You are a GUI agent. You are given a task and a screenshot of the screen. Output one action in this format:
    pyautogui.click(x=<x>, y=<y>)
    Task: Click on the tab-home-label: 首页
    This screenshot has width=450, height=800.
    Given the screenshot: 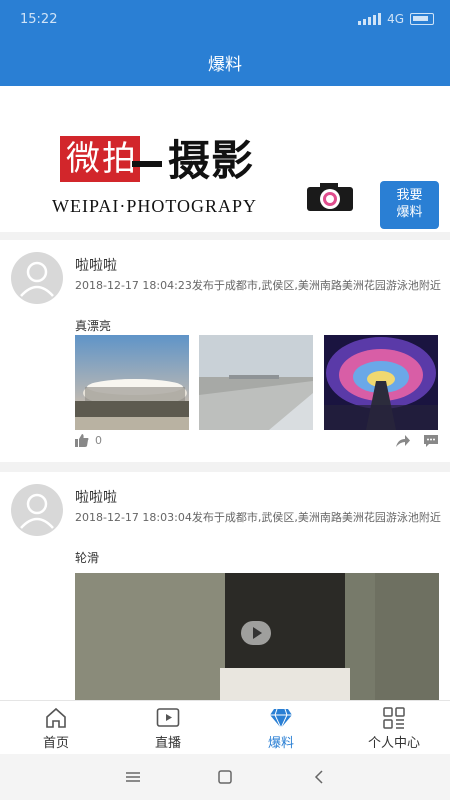 What is the action you would take?
    pyautogui.click(x=55, y=743)
    